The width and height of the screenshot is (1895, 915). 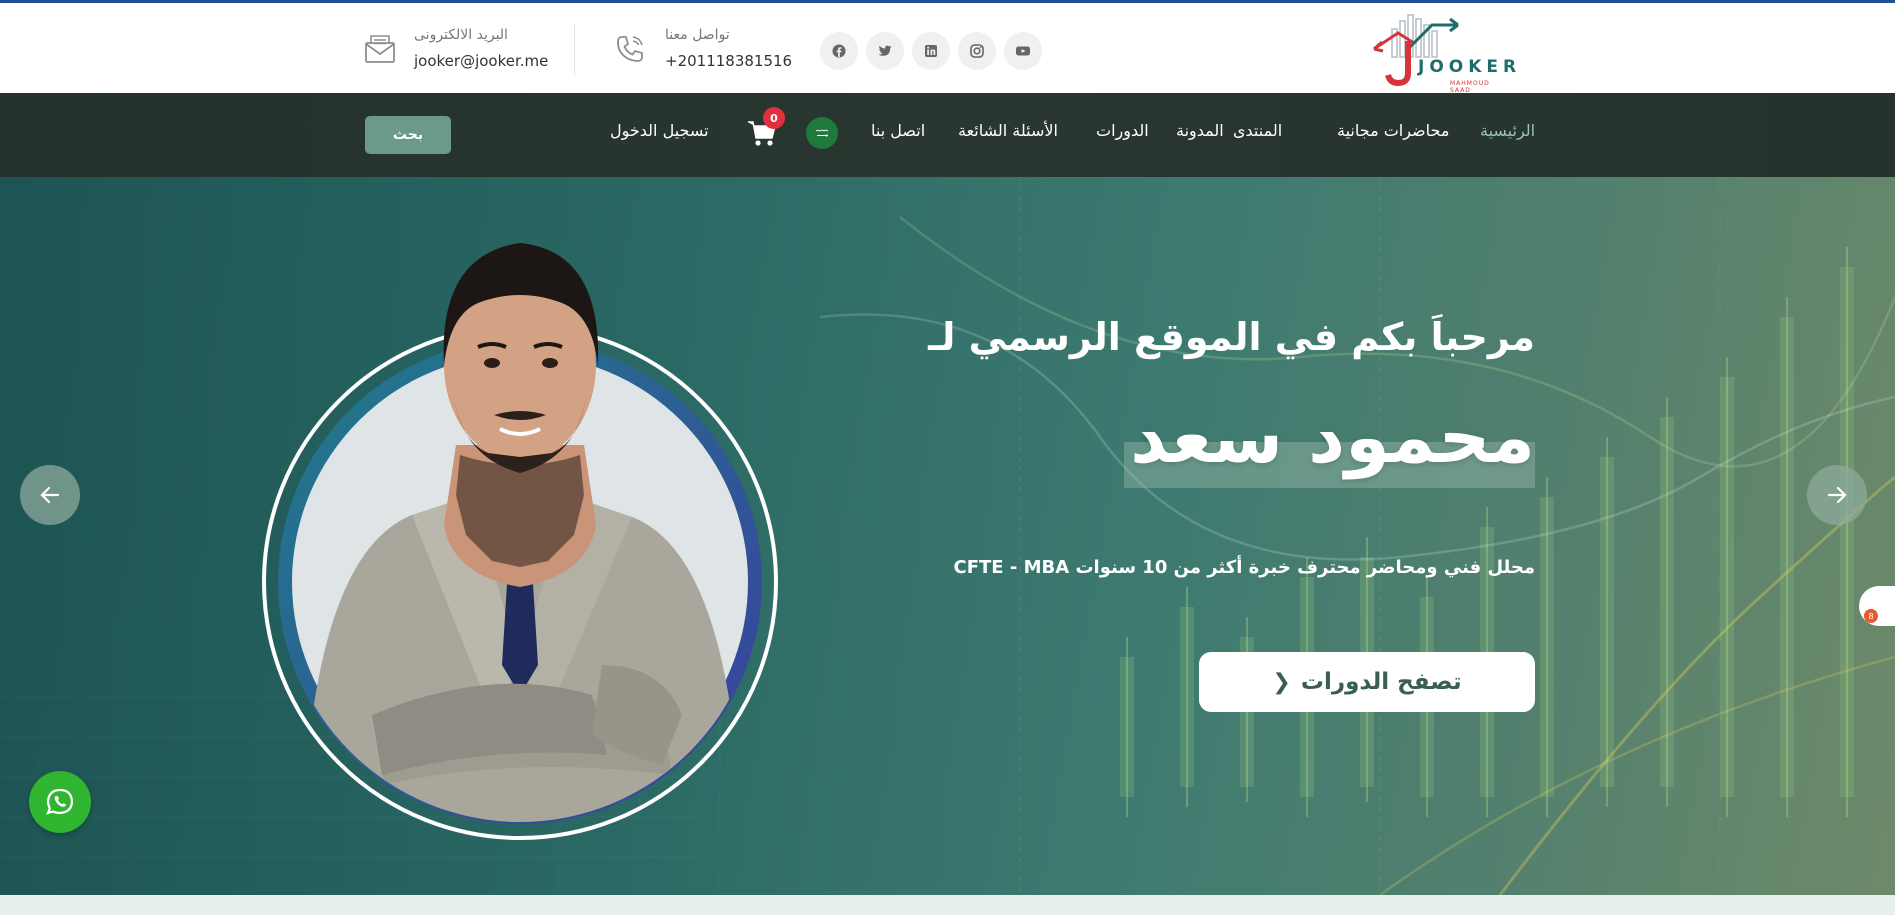 What do you see at coordinates (822, 133) in the screenshot?
I see `language-flag-icon` at bounding box center [822, 133].